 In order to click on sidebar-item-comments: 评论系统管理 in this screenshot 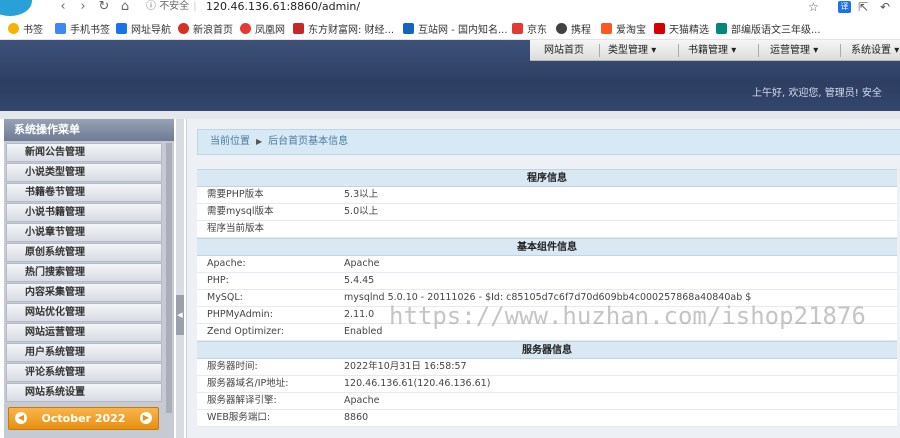, I will do `click(84, 372)`.